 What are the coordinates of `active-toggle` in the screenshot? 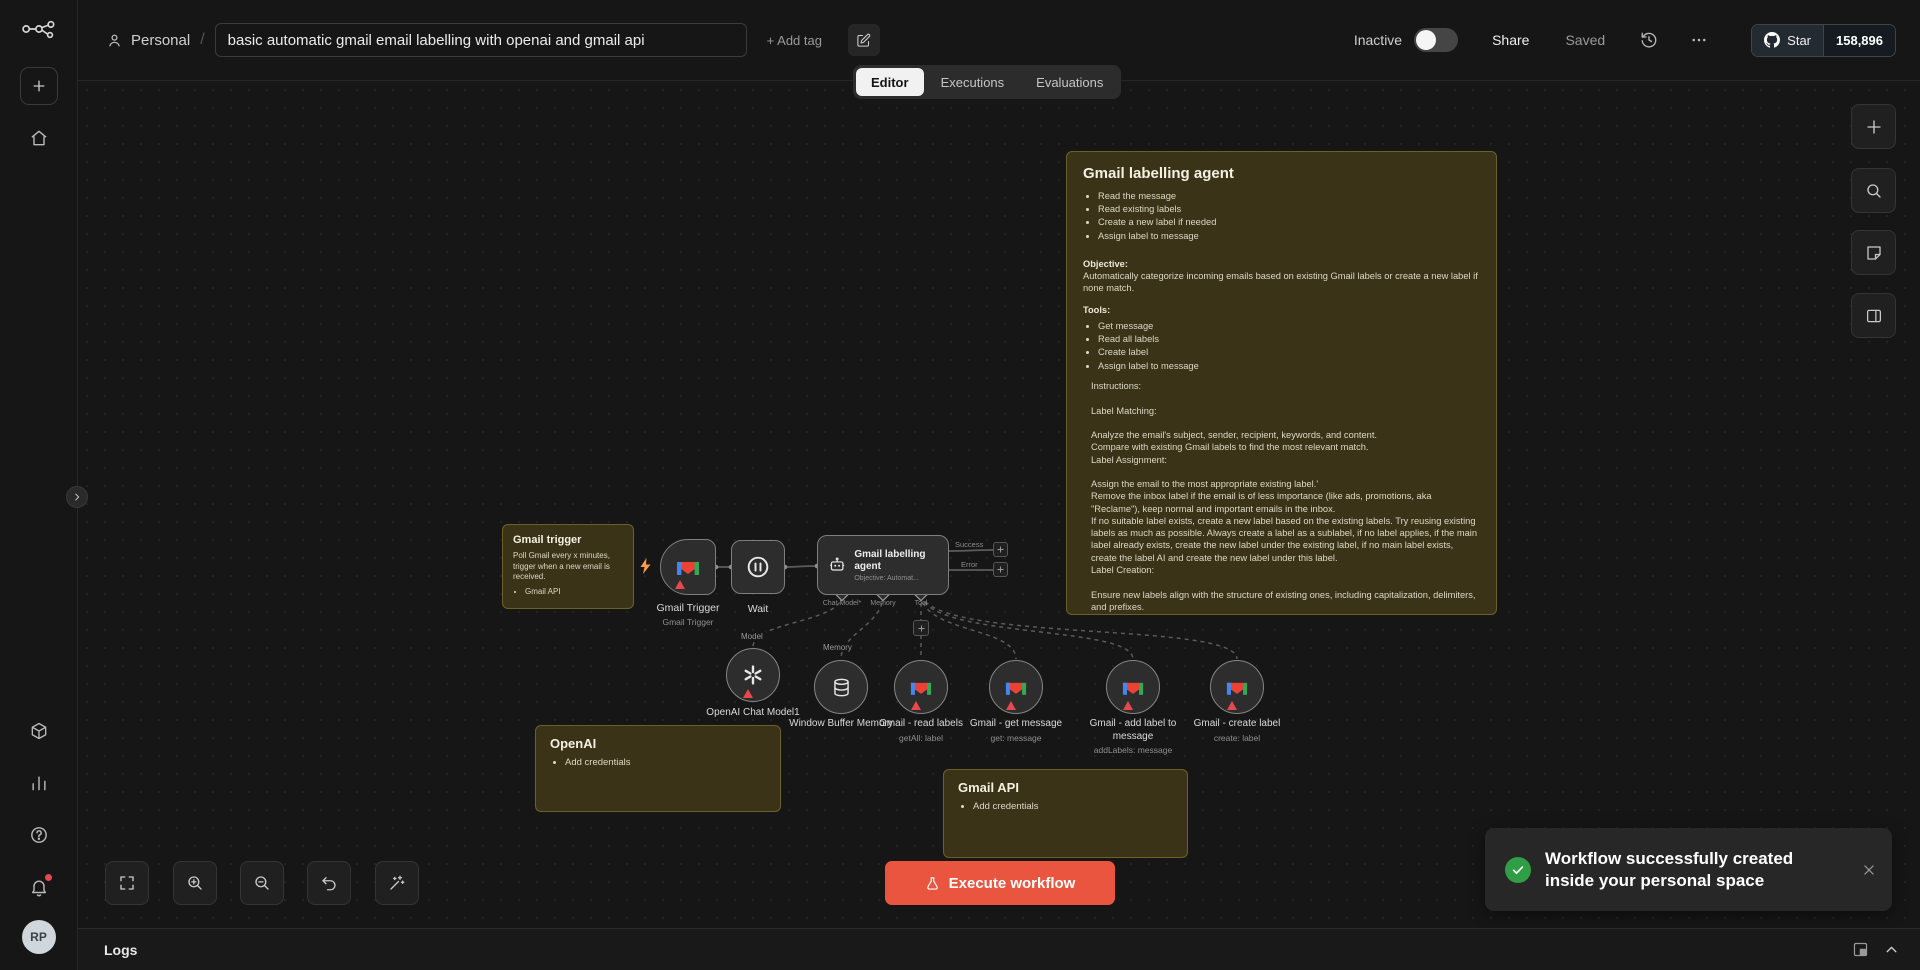 It's located at (1436, 40).